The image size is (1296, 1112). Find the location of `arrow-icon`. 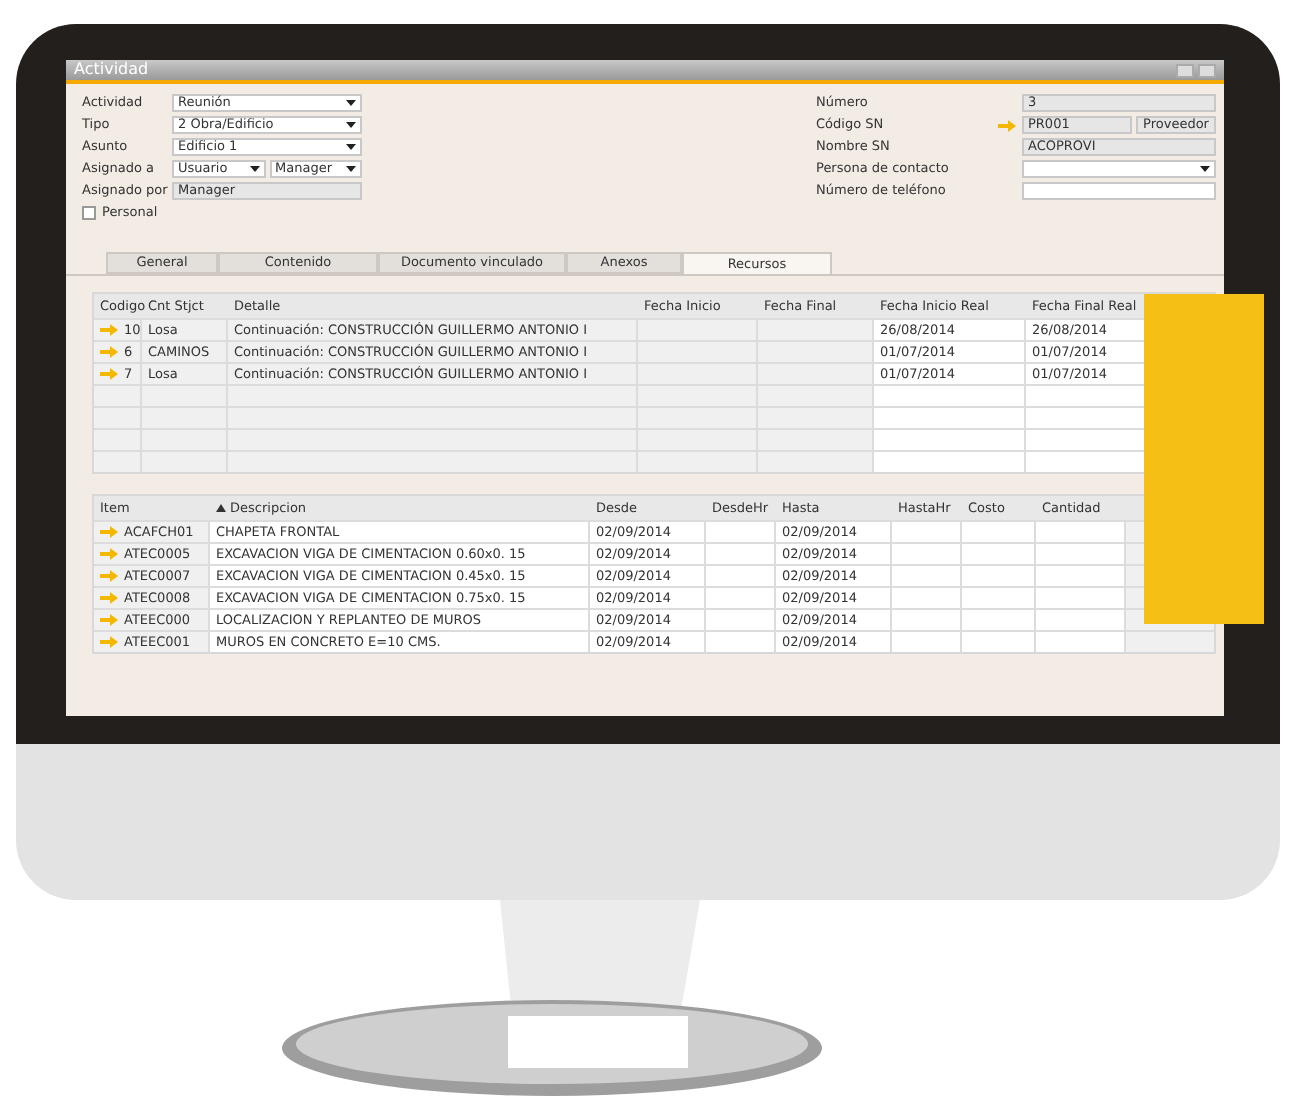

arrow-icon is located at coordinates (1007, 126).